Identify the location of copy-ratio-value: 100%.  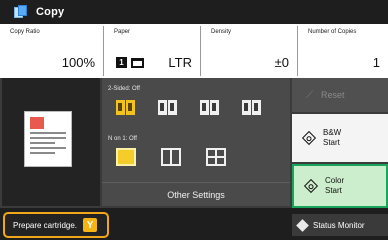
(78, 62).